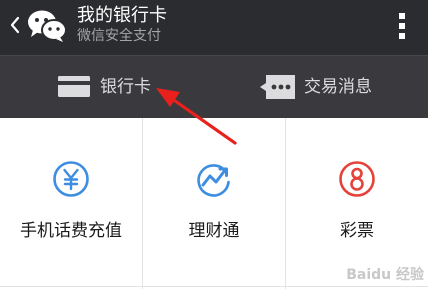  Describe the element at coordinates (71, 231) in the screenshot. I see `service-phone-topup-label: 手机话费充值` at that location.